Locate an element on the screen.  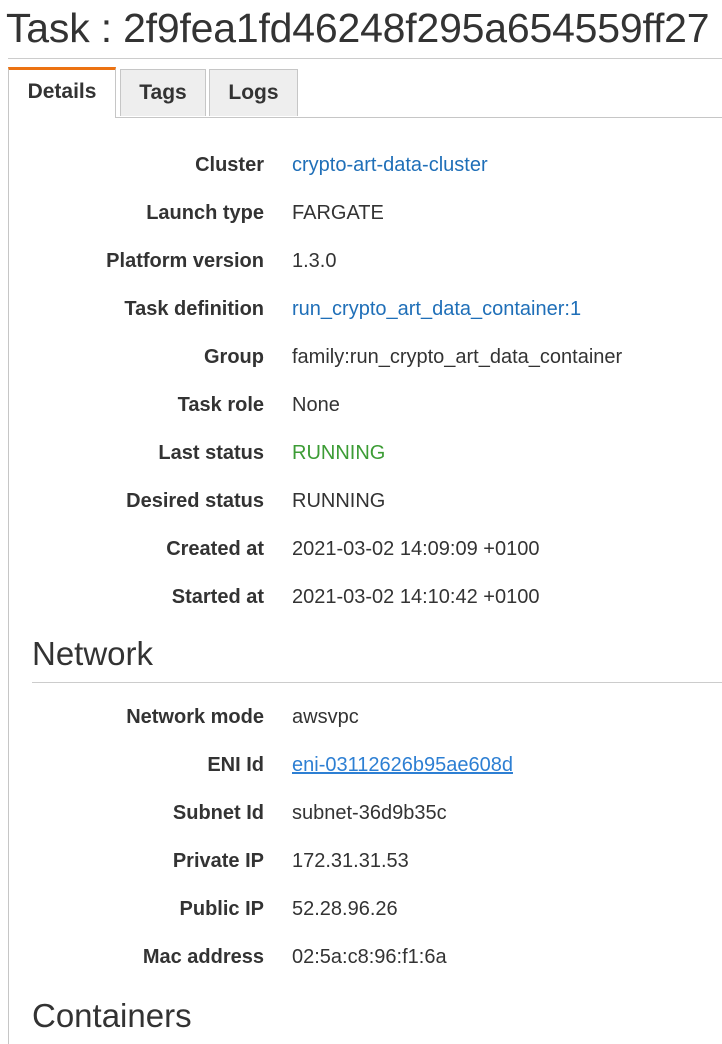
private-ip-value: 172.31.31.53 is located at coordinates (350, 861).